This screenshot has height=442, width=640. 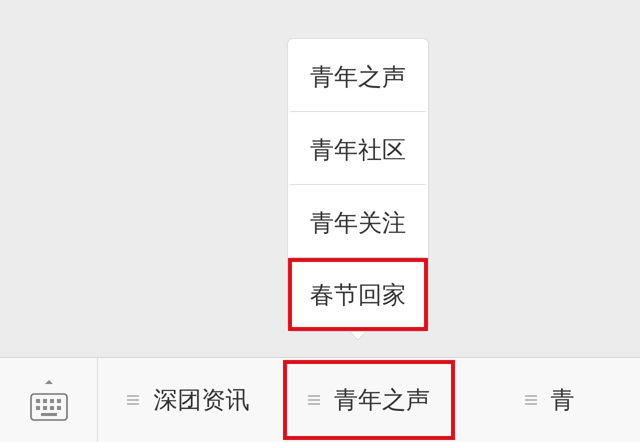 I want to click on menu-tab: 深团资讯, so click(x=188, y=400).